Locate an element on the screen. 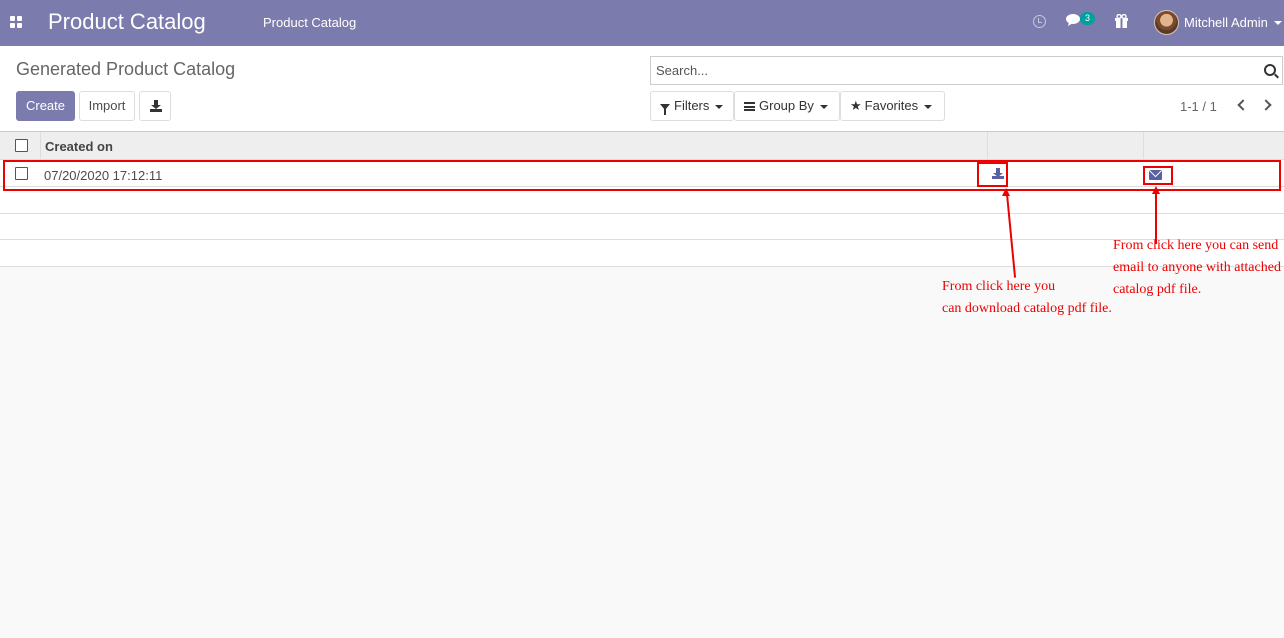 This screenshot has width=1284, height=638. favorites-label: Favorites is located at coordinates (891, 105).